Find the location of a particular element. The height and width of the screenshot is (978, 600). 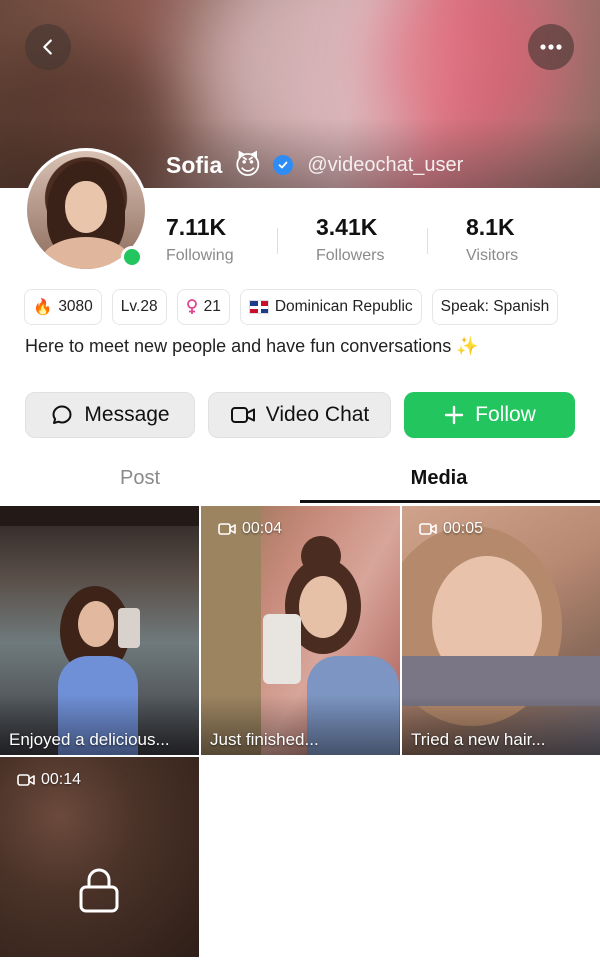

content-tabs: Post Media is located at coordinates (300, 478).